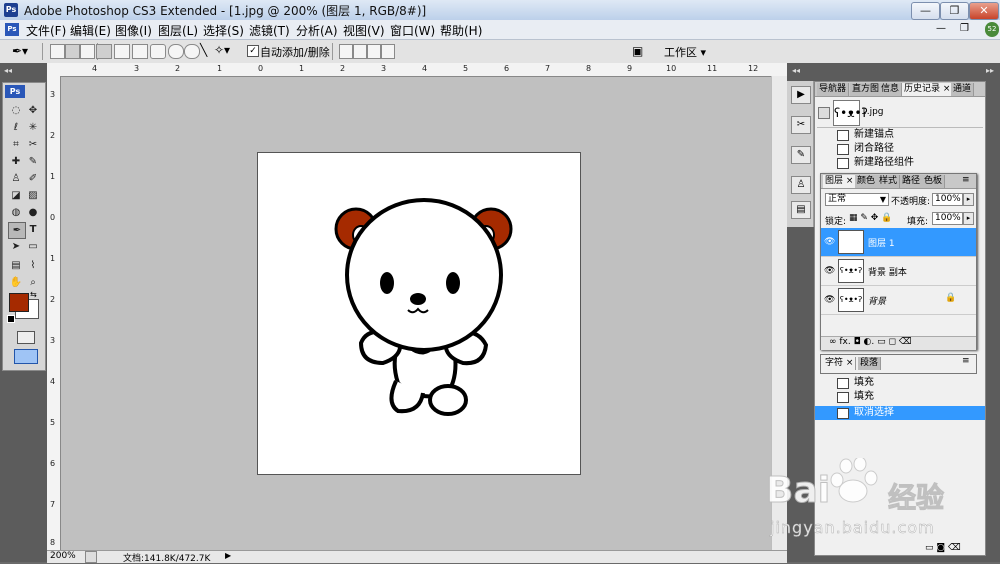 The width and height of the screenshot is (1000, 564). I want to click on gradient-tool-icon: ▨, so click(33, 195).